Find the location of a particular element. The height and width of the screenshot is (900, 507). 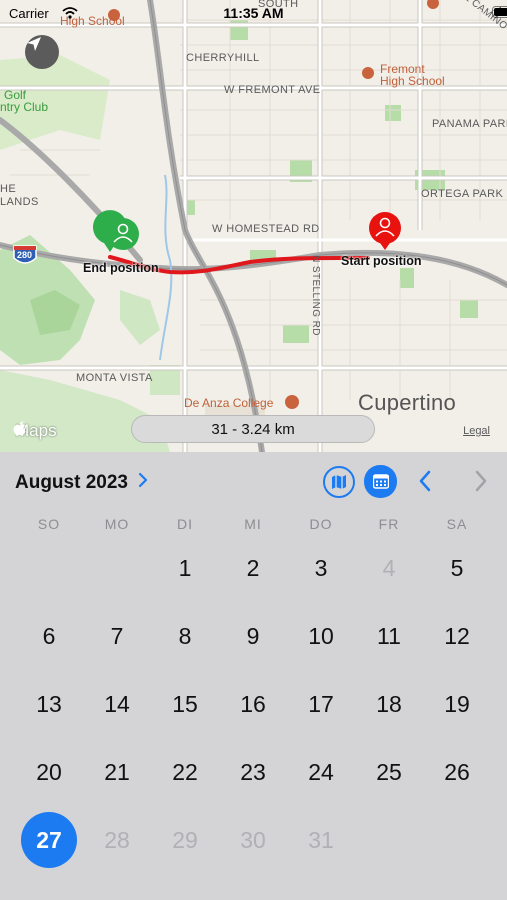

weekday-label: SO is located at coordinates (49, 524).